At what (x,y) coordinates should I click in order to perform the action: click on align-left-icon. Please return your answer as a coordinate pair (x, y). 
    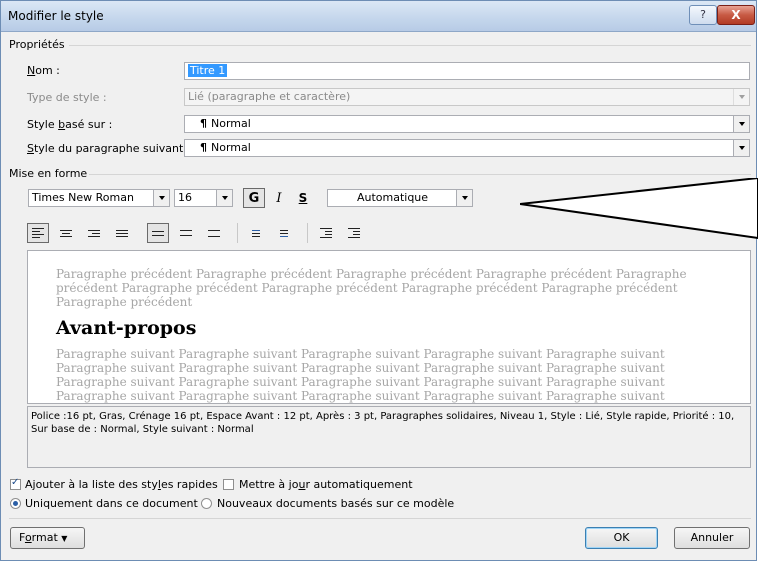
    Looking at the image, I should click on (38, 233).